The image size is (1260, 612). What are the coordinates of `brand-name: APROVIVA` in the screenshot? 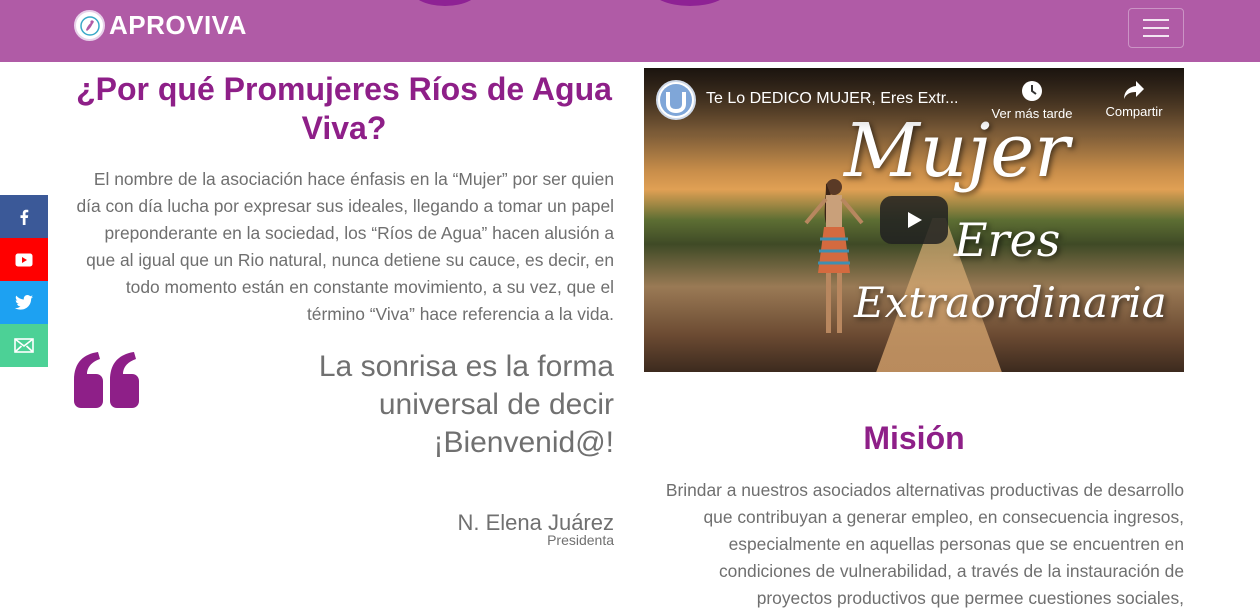 It's located at (178, 25).